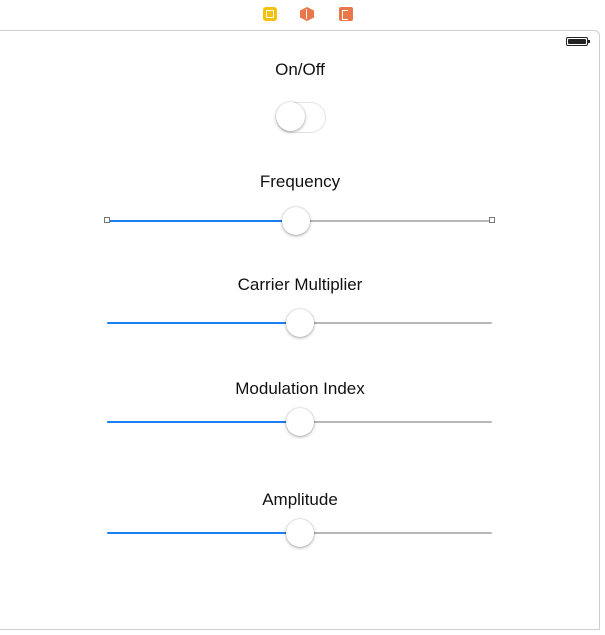 This screenshot has width=605, height=635. Describe the element at coordinates (300, 69) in the screenshot. I see `onoff-label: On/Off` at that location.